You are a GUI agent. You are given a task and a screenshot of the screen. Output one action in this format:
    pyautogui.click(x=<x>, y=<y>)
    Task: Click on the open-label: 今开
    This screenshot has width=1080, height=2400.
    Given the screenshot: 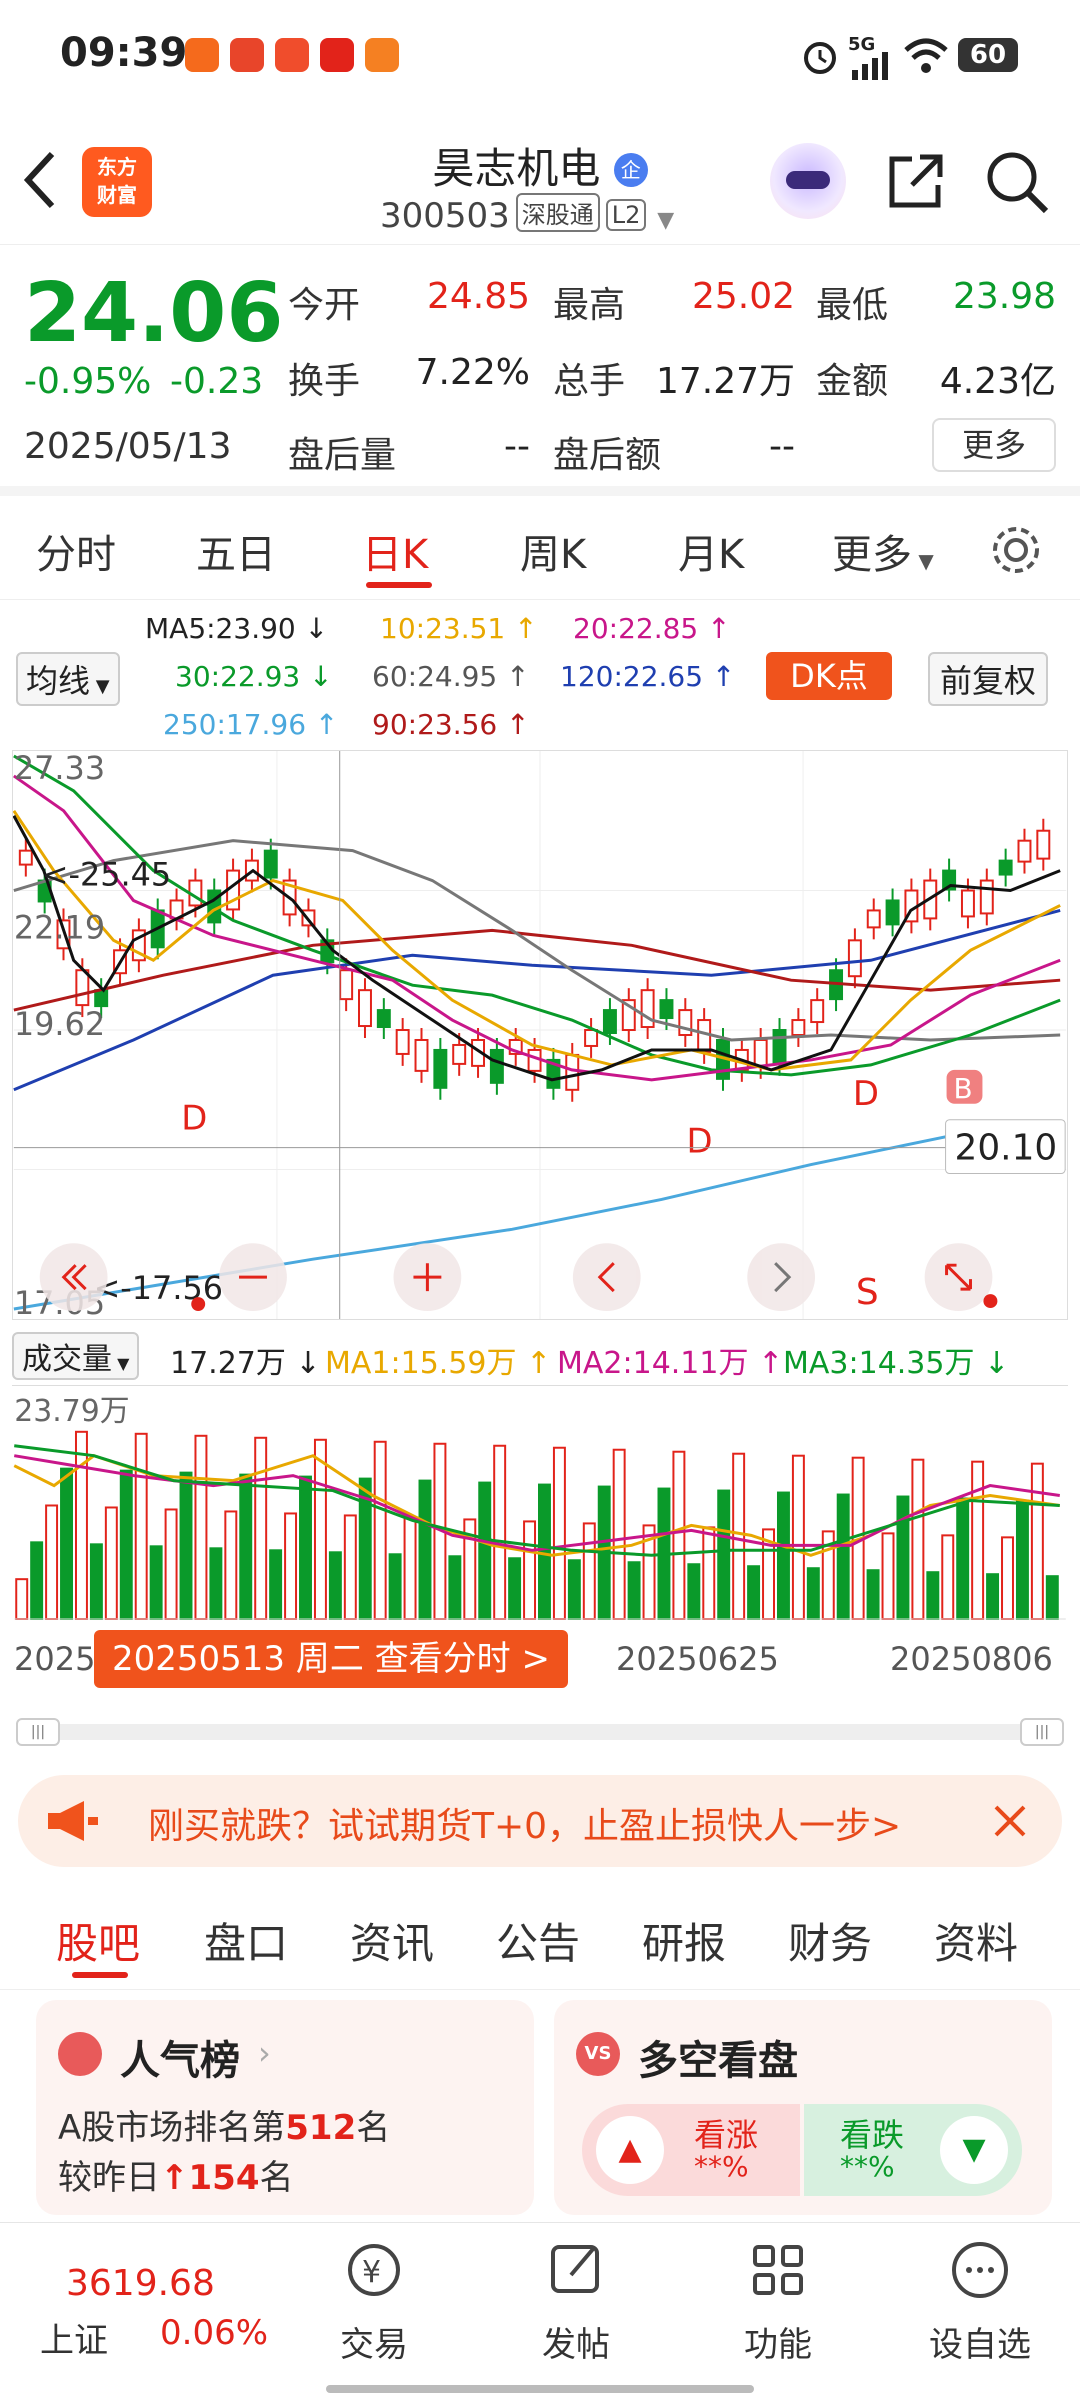 What is the action you would take?
    pyautogui.click(x=324, y=305)
    